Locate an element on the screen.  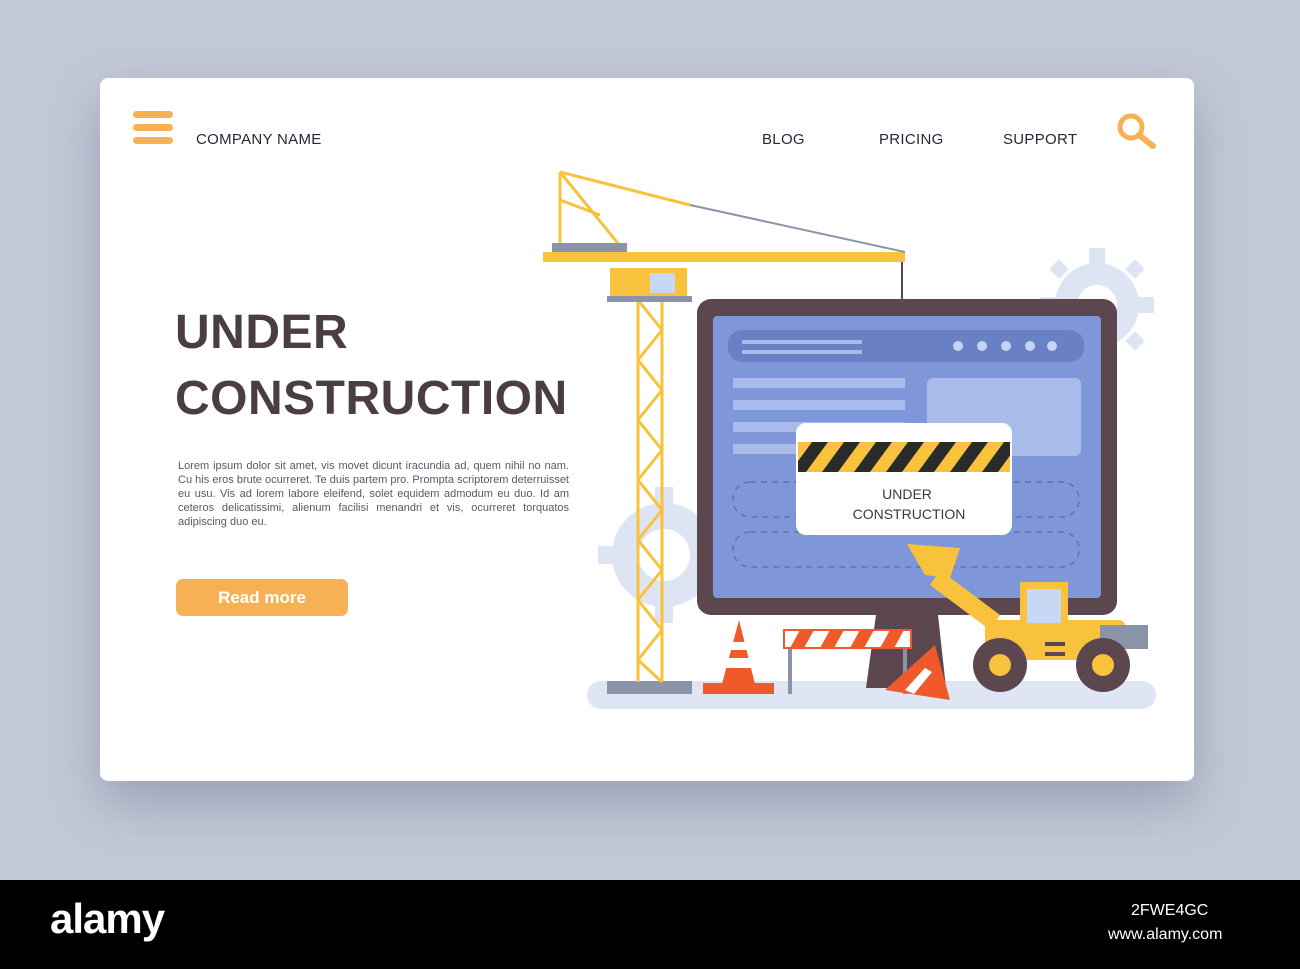
footer-bar is located at coordinates (650, 924).